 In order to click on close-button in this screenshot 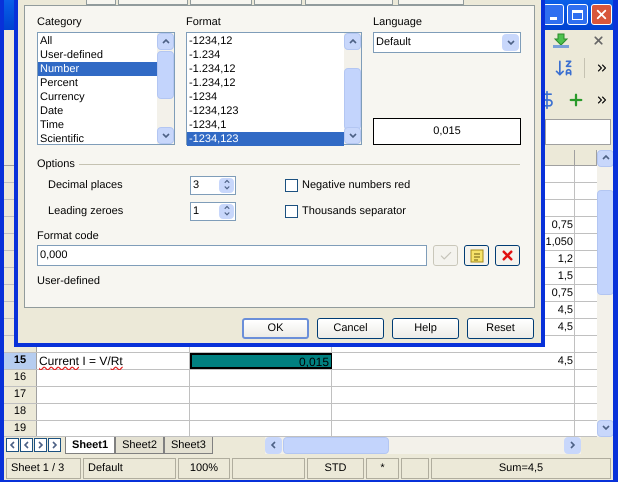, I will do `click(601, 15)`.